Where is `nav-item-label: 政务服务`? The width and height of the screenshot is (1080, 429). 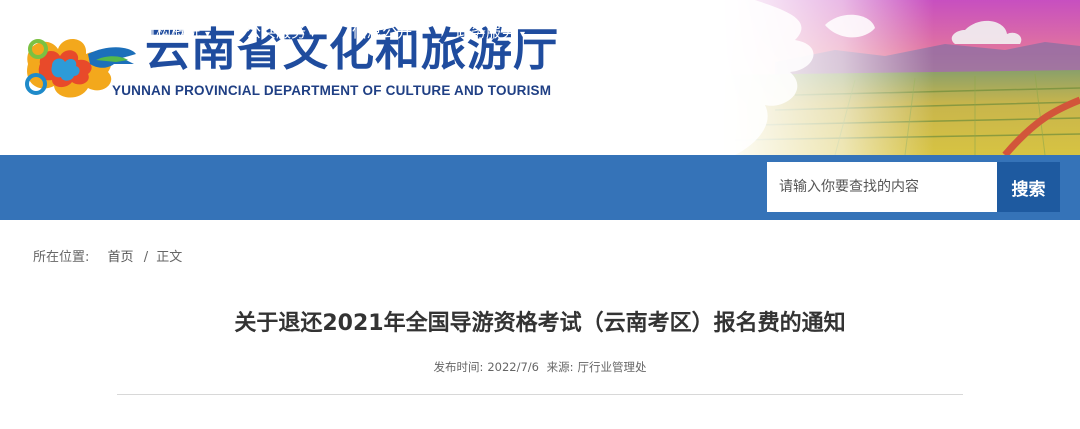
nav-item-label: 政务服务 is located at coordinates (486, 32).